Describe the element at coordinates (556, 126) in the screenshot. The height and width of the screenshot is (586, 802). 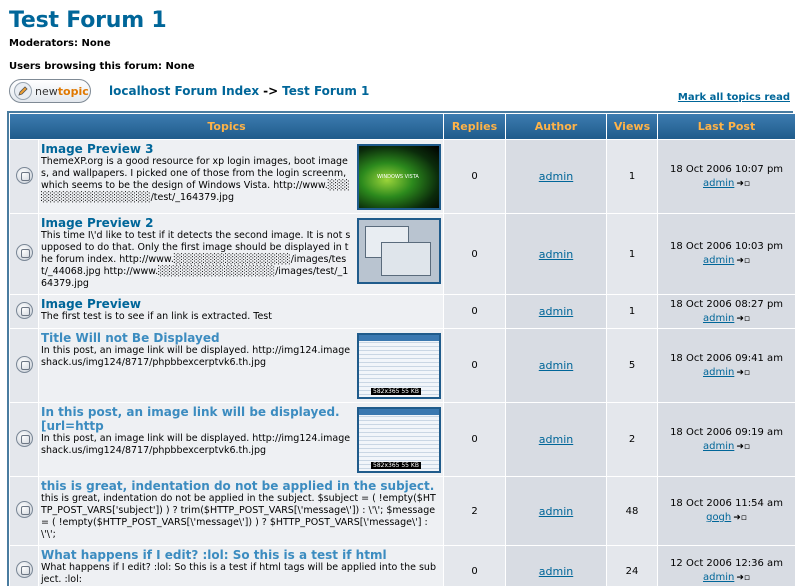
I see `header-author: Author` at that location.